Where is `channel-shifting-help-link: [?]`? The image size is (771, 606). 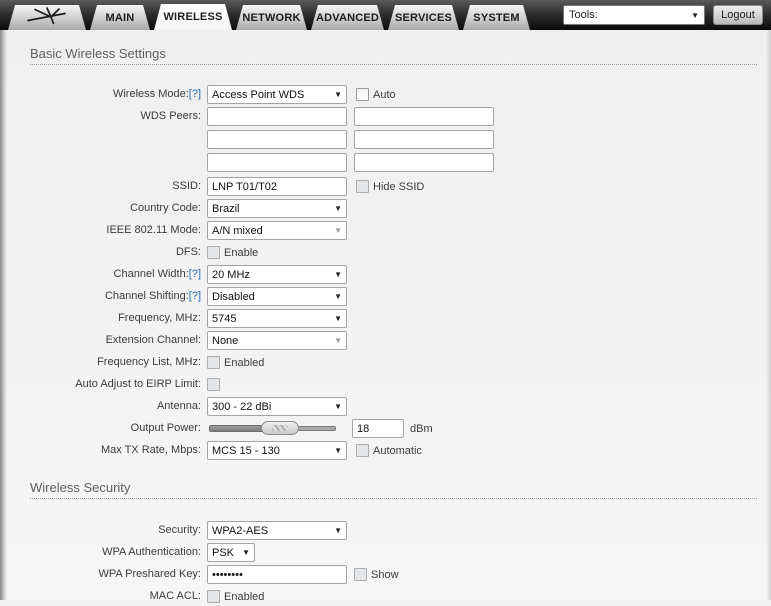 channel-shifting-help-link: [?] is located at coordinates (195, 296).